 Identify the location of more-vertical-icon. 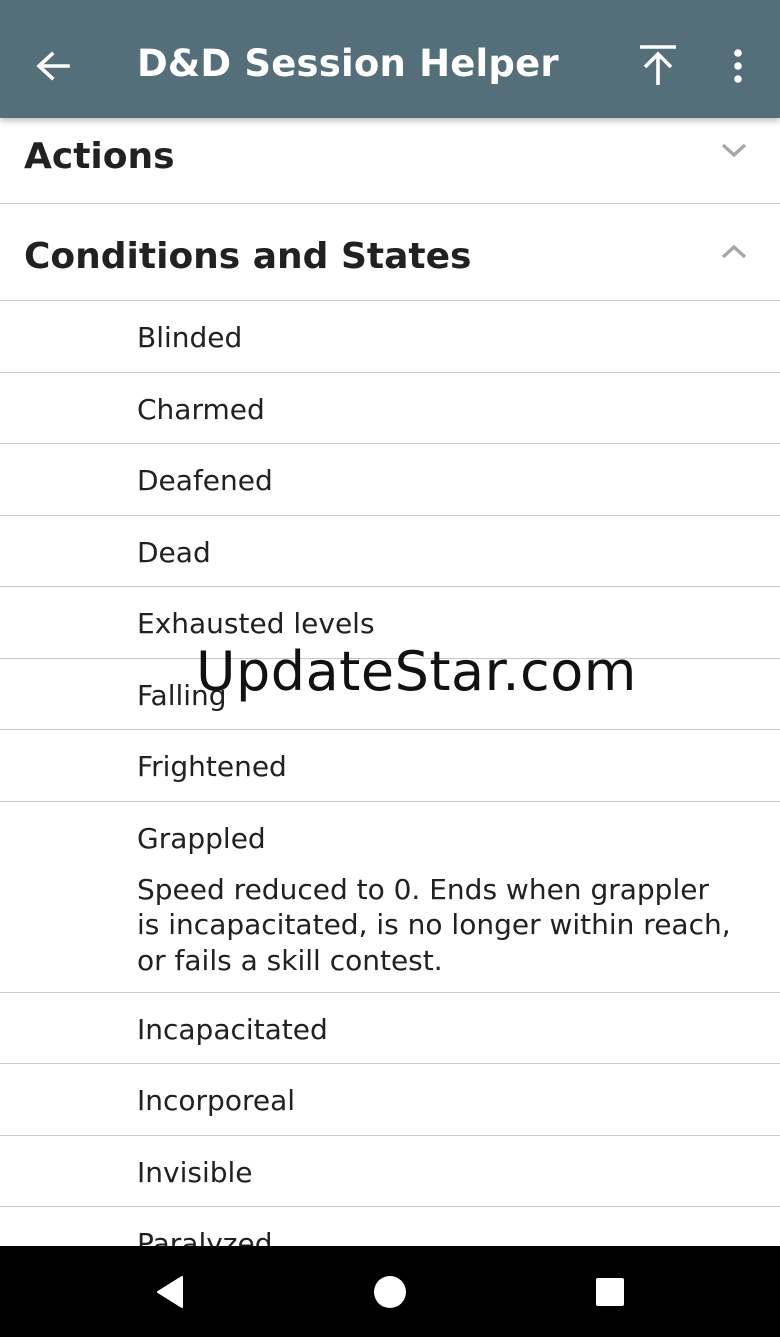
(738, 66).